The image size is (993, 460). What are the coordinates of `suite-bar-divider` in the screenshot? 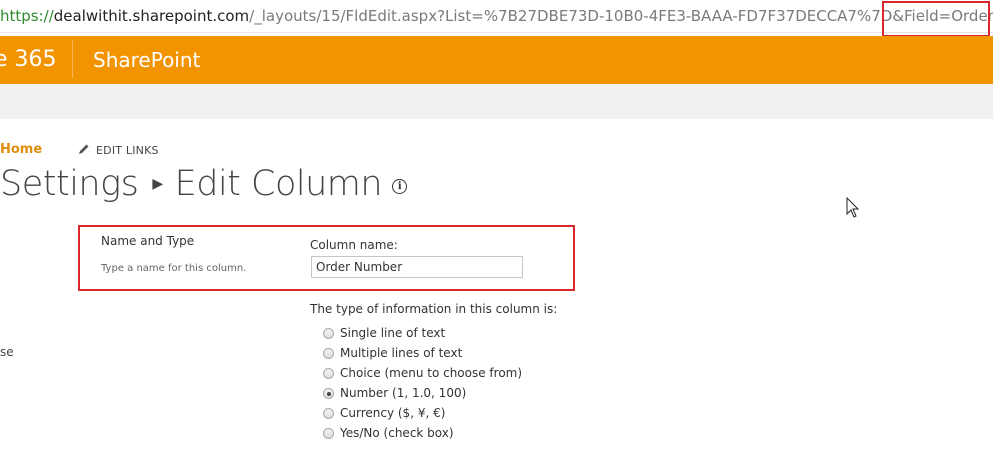 It's located at (72, 59).